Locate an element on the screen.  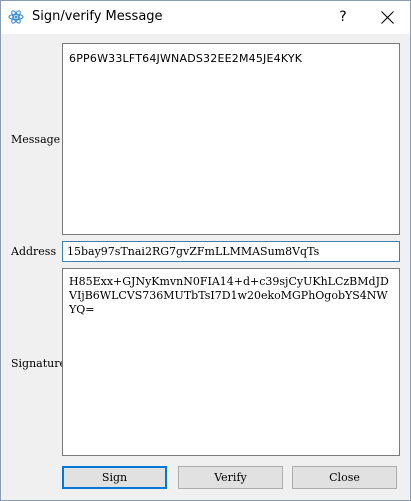
window-title: Sign/verify Message is located at coordinates (97, 16).